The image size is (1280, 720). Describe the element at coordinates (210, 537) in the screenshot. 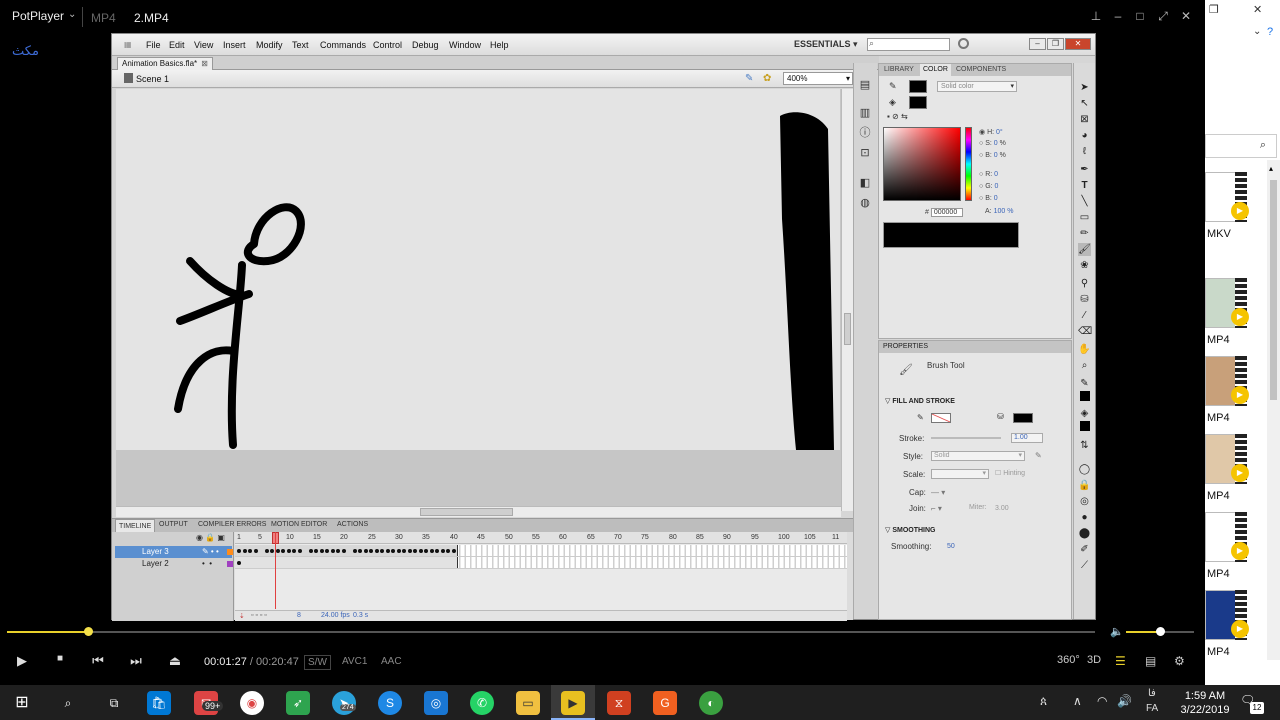

I see `visibility-lock-outline-icons: ◉ 🔒 ▣` at that location.